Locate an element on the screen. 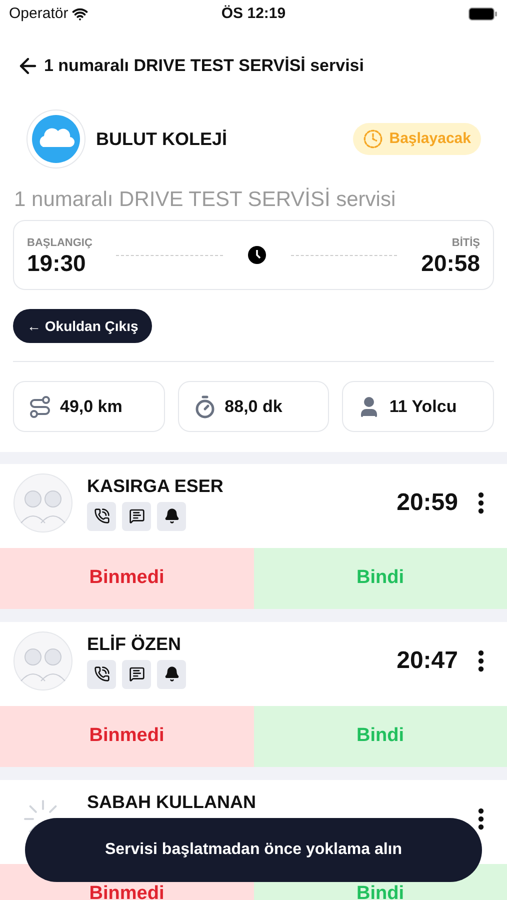 The image size is (507, 900). route-icon is located at coordinates (40, 406).